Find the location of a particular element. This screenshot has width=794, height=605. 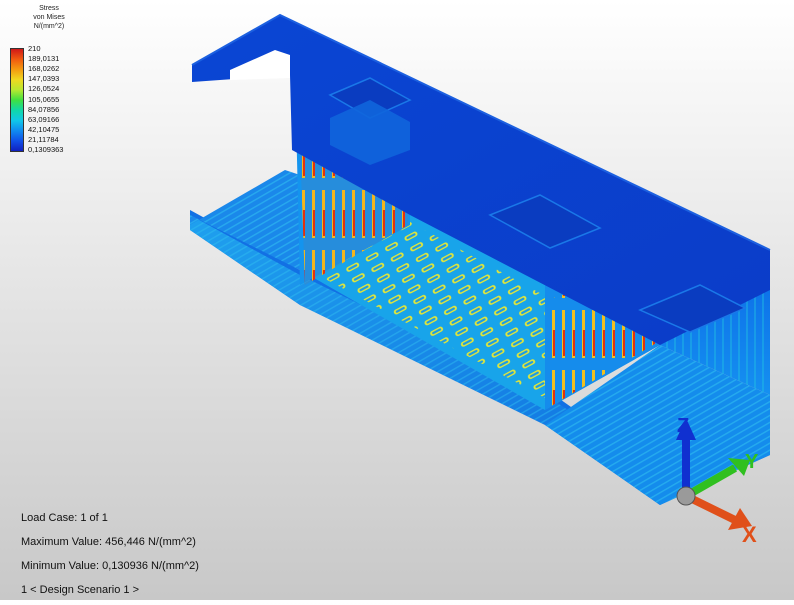

legend-label: 63,09166 is located at coordinates (44, 119).